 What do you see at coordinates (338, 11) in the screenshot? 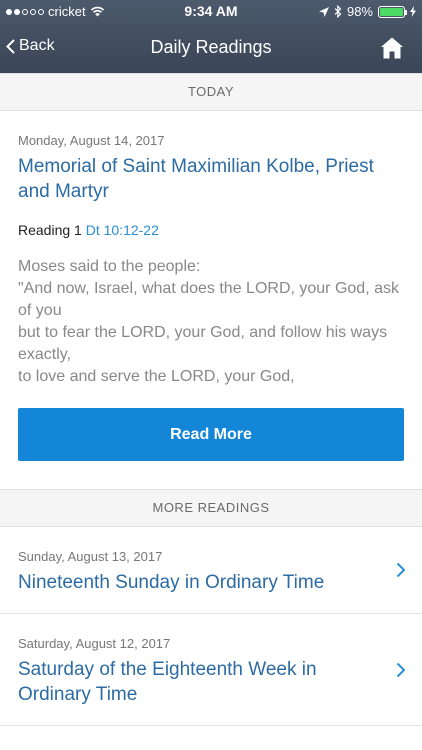
I see `bluetooth-icon` at bounding box center [338, 11].